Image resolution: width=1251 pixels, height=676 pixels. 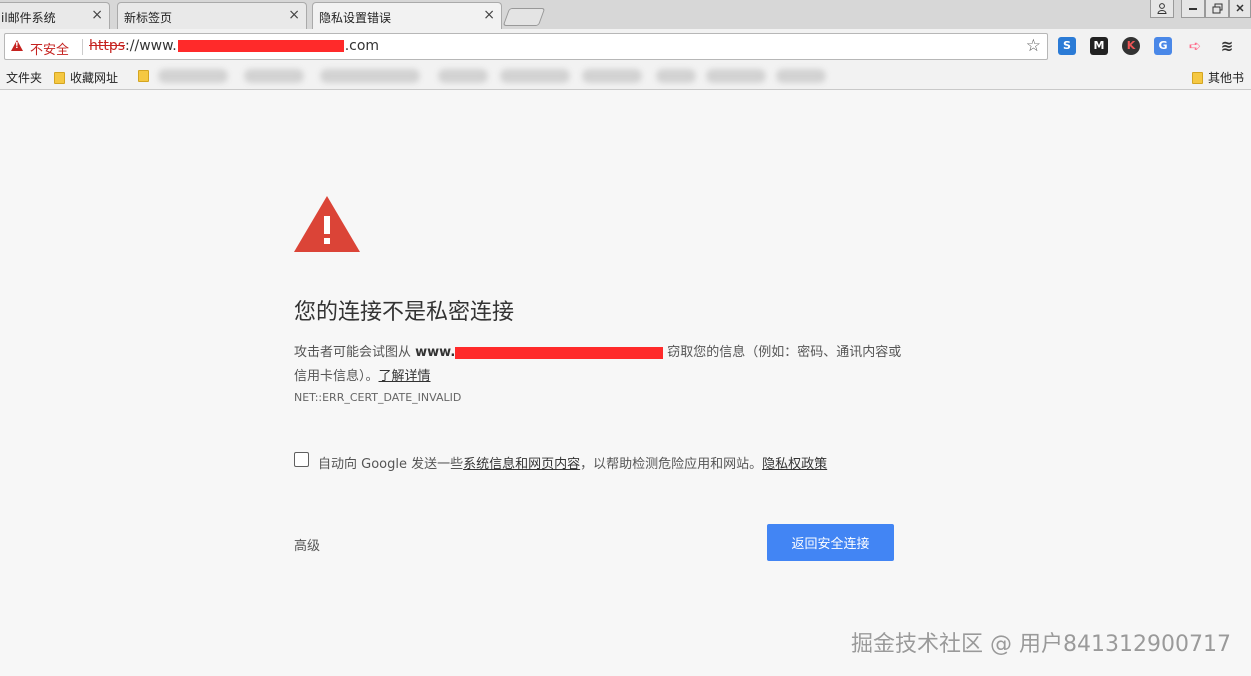 I want to click on minimize-icon, so click(x=1193, y=9).